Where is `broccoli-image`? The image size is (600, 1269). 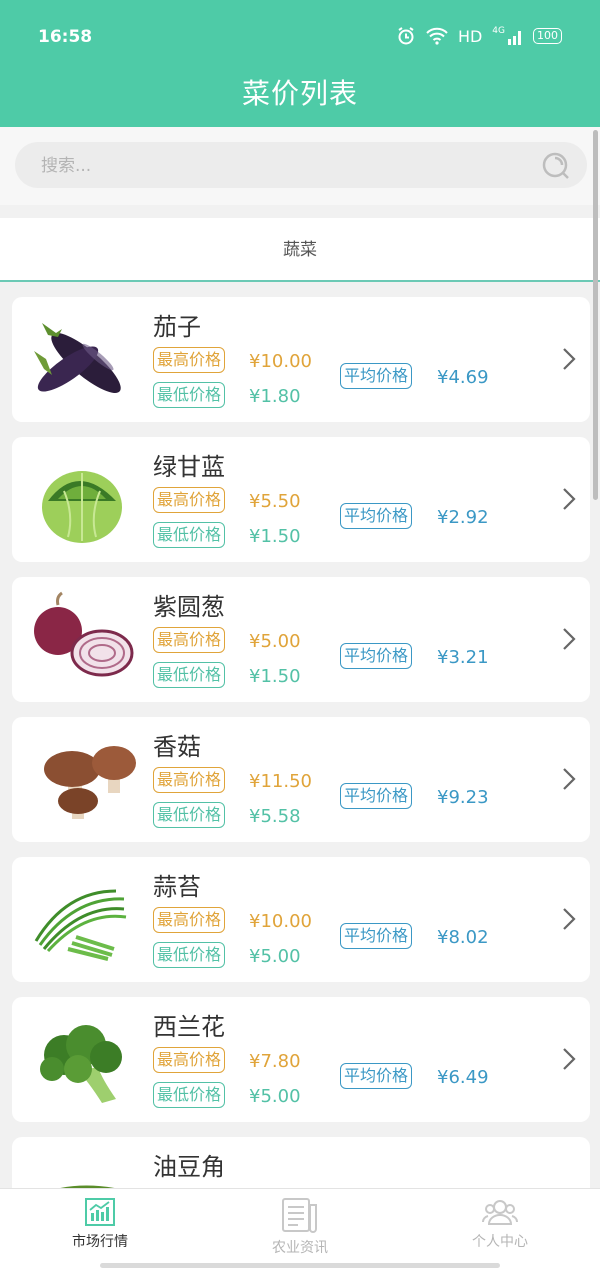
broccoli-image is located at coordinates (82, 1060).